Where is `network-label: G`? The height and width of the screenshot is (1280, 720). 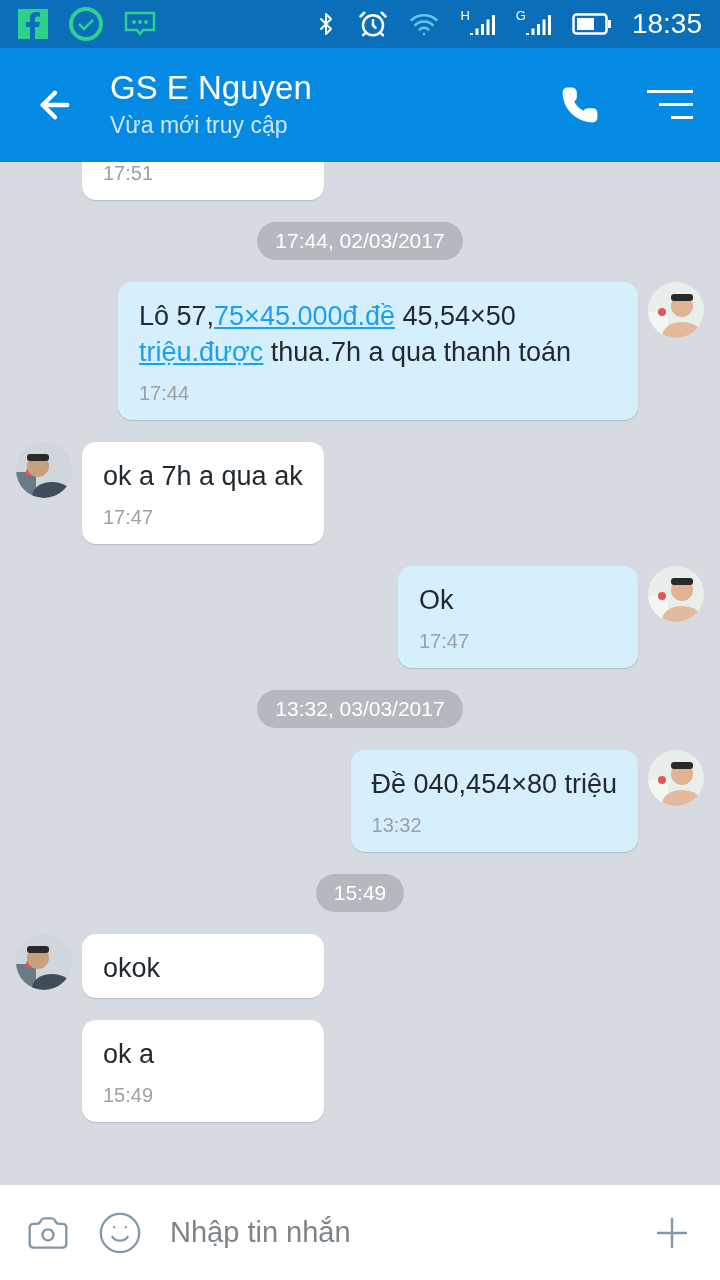 network-label: G is located at coordinates (520, 15).